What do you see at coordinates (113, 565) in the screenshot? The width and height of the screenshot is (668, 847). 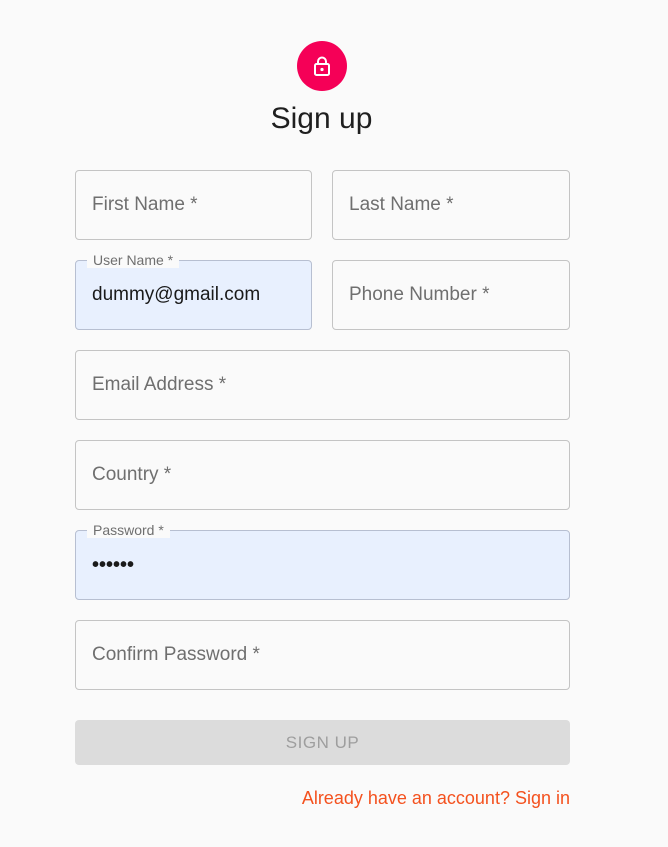 I see `password-value: ••••••` at bounding box center [113, 565].